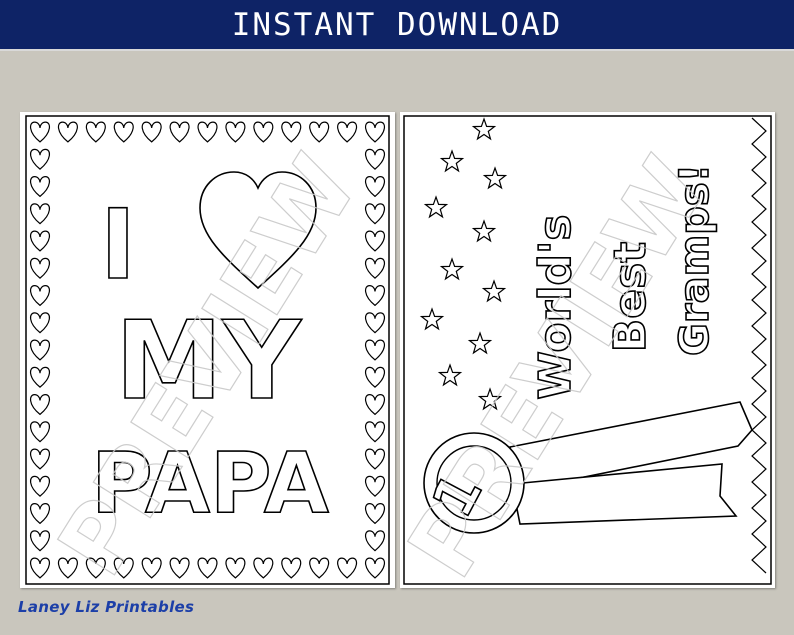  What do you see at coordinates (106, 607) in the screenshot?
I see `brand-name: Laney Liz Printables` at bounding box center [106, 607].